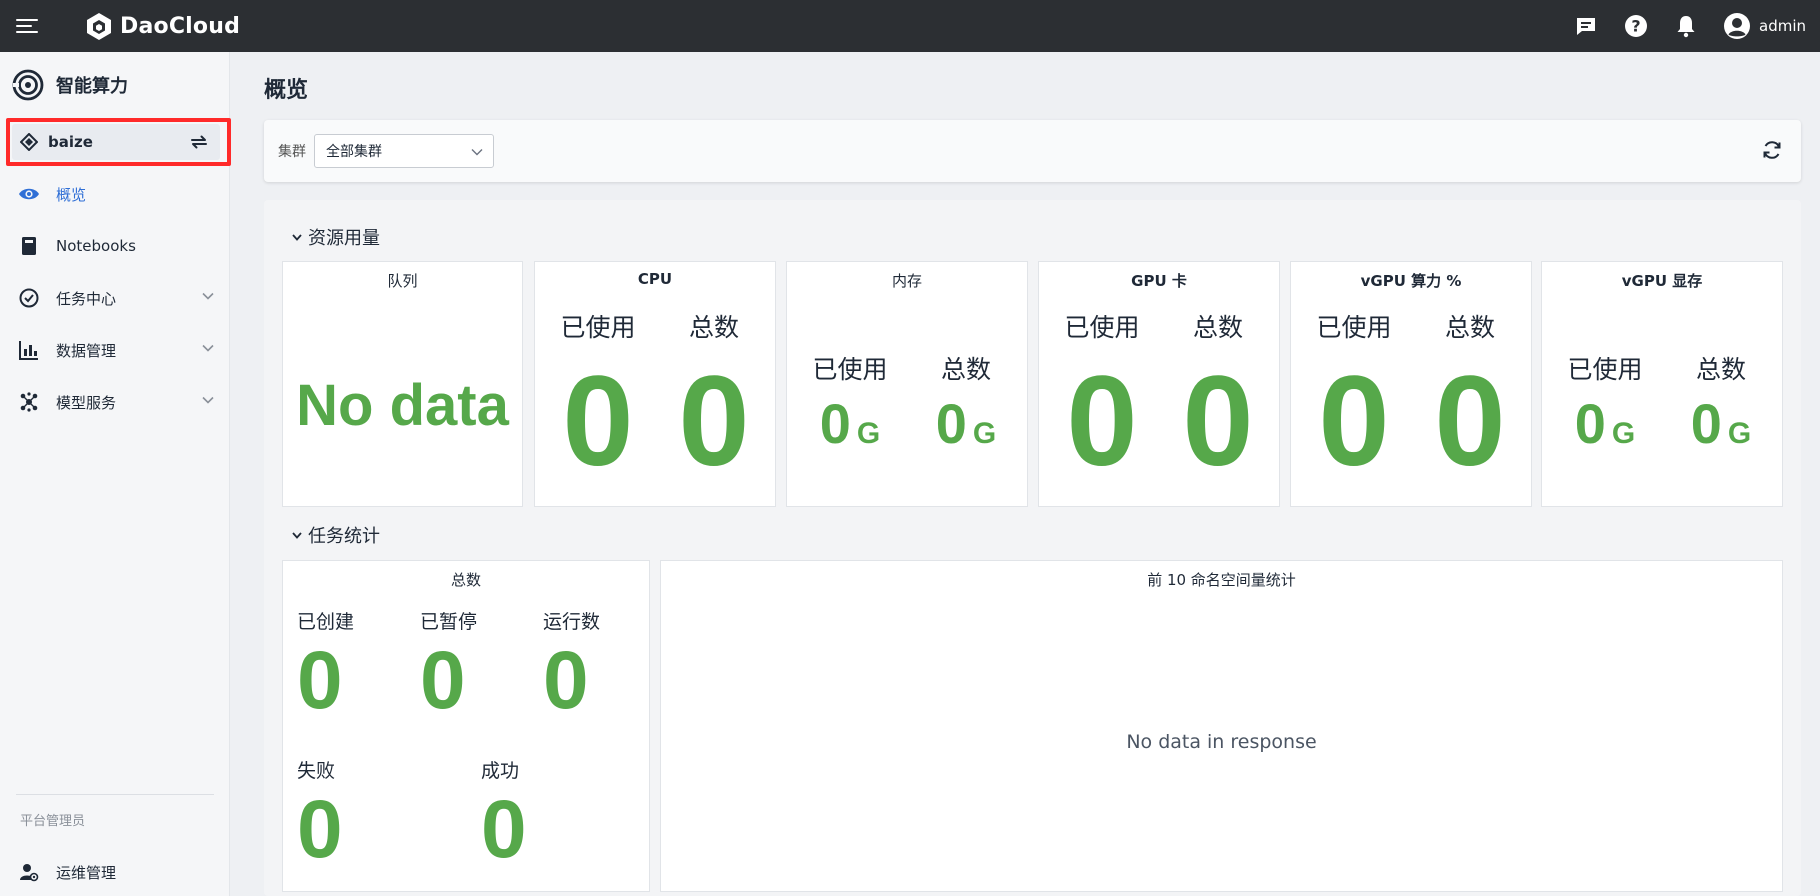  Describe the element at coordinates (53, 821) in the screenshot. I see `sidebar-section-title: 平台管理员` at that location.